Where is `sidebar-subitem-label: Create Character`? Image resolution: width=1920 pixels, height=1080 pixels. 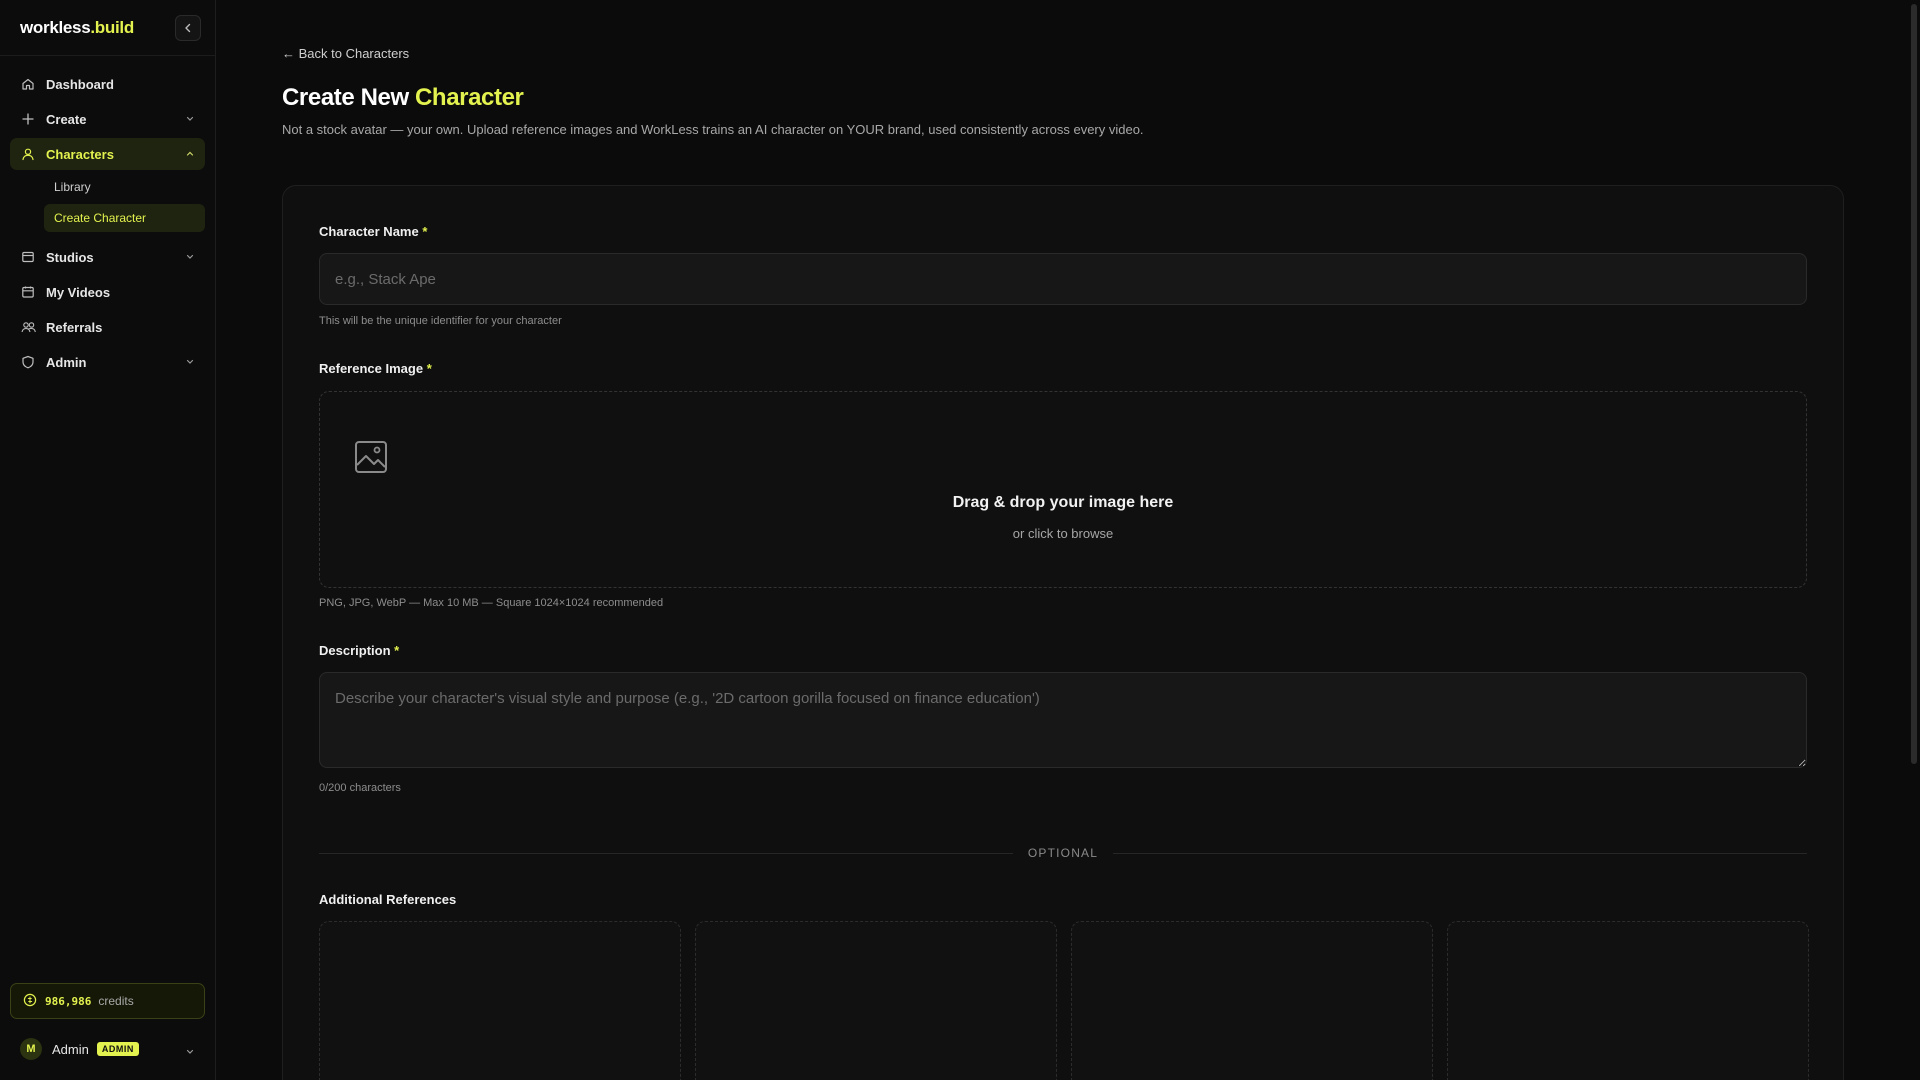 sidebar-subitem-label: Create Character is located at coordinates (100, 218).